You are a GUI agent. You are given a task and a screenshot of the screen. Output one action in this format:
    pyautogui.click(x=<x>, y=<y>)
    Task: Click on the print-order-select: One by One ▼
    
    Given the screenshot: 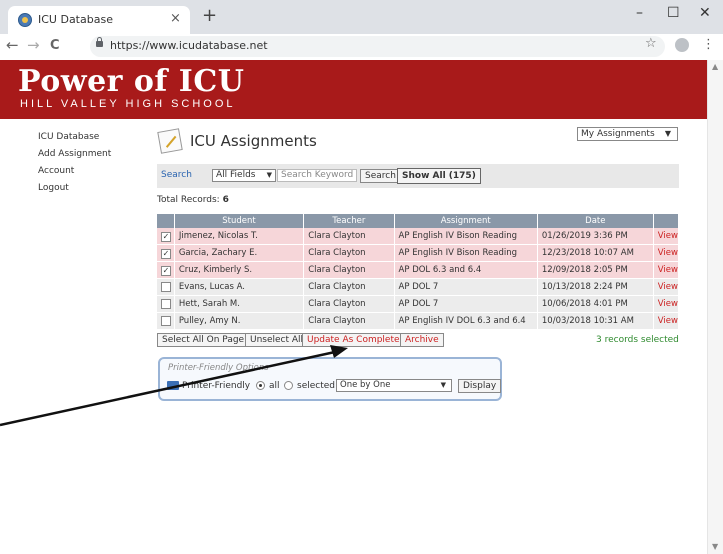 What is the action you would take?
    pyautogui.click(x=394, y=385)
    